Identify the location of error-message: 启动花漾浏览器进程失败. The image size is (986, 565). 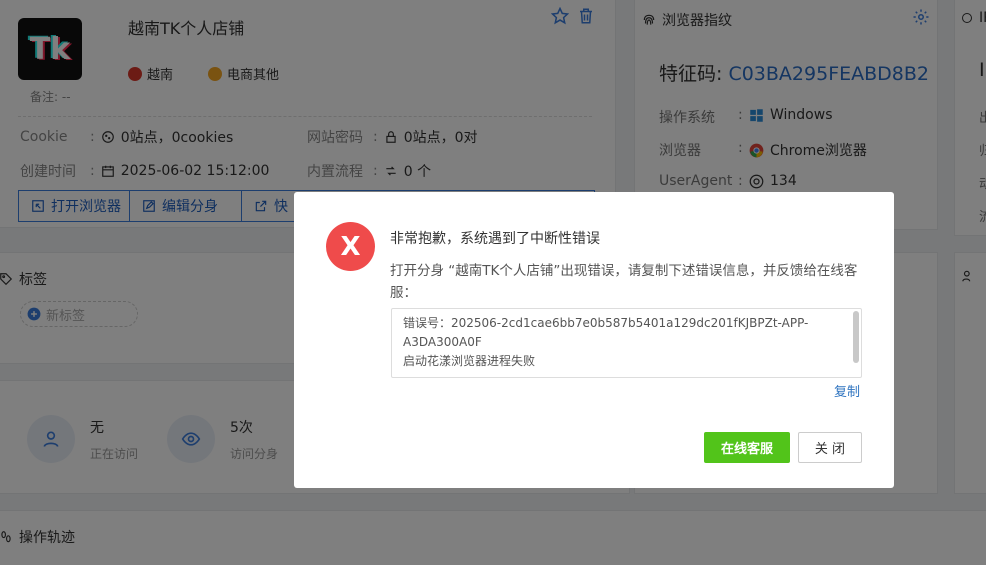
(469, 361).